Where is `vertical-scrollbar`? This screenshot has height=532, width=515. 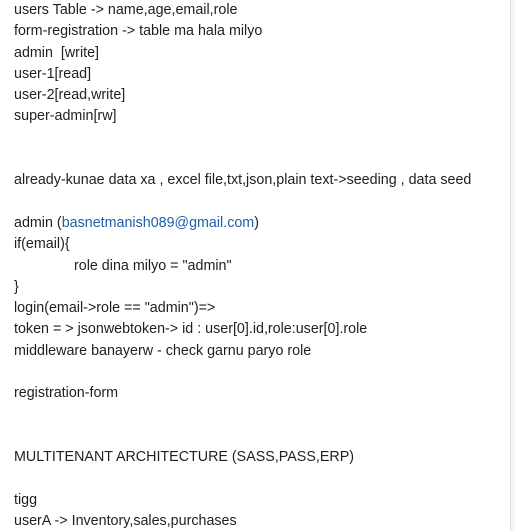 vertical-scrollbar is located at coordinates (513, 265).